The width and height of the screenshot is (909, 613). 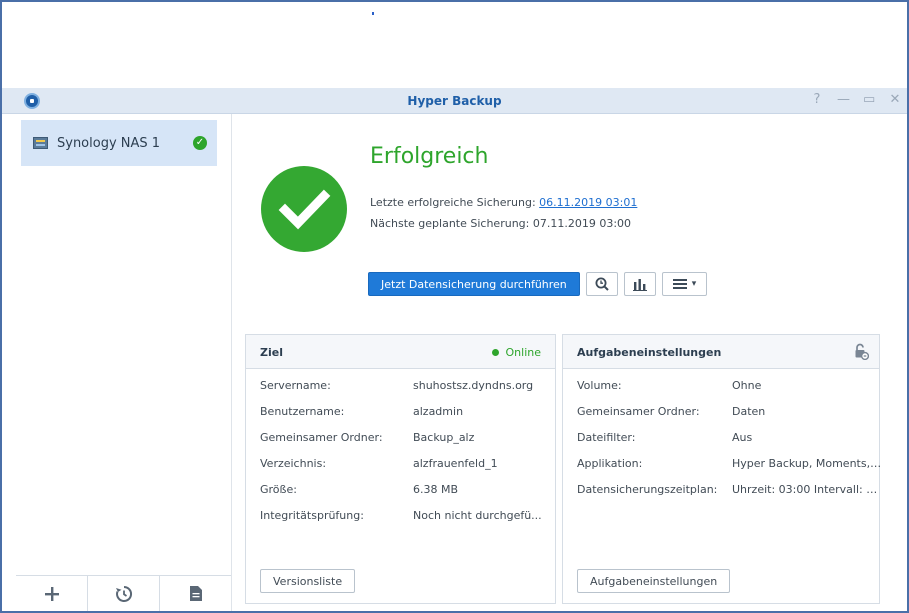 I want to click on info-value: Aus, so click(x=742, y=437).